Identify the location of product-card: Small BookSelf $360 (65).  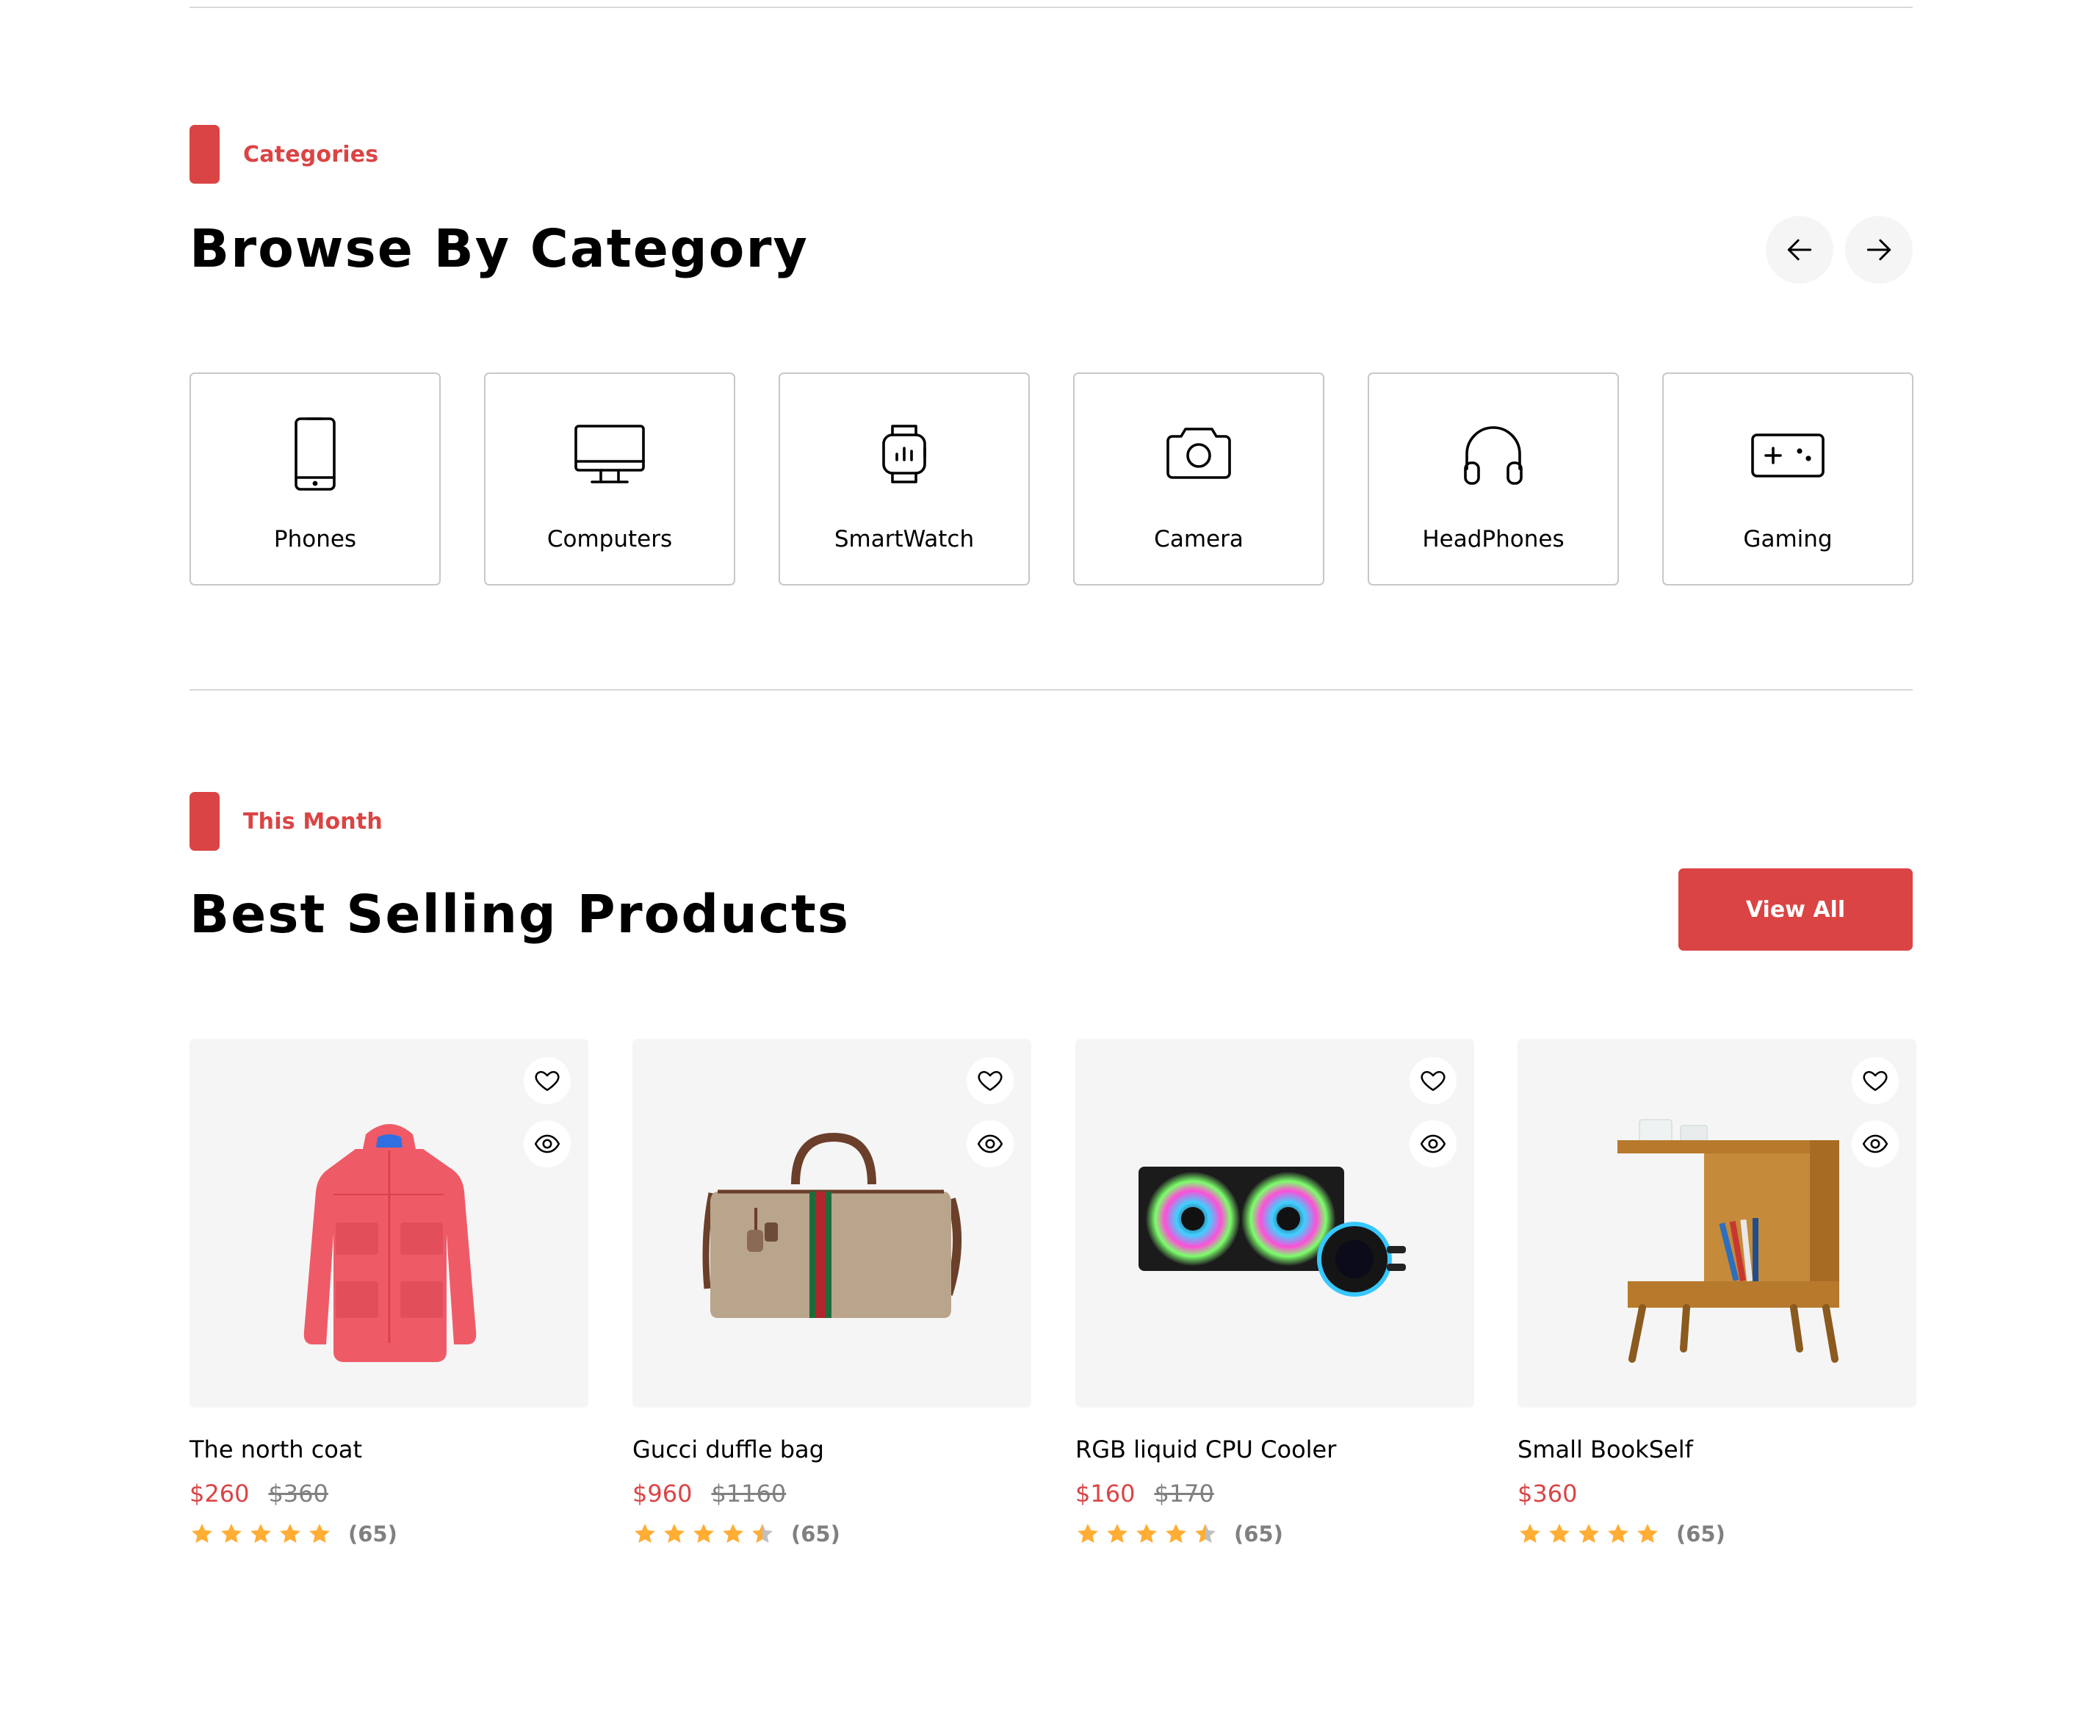
(1717, 1292).